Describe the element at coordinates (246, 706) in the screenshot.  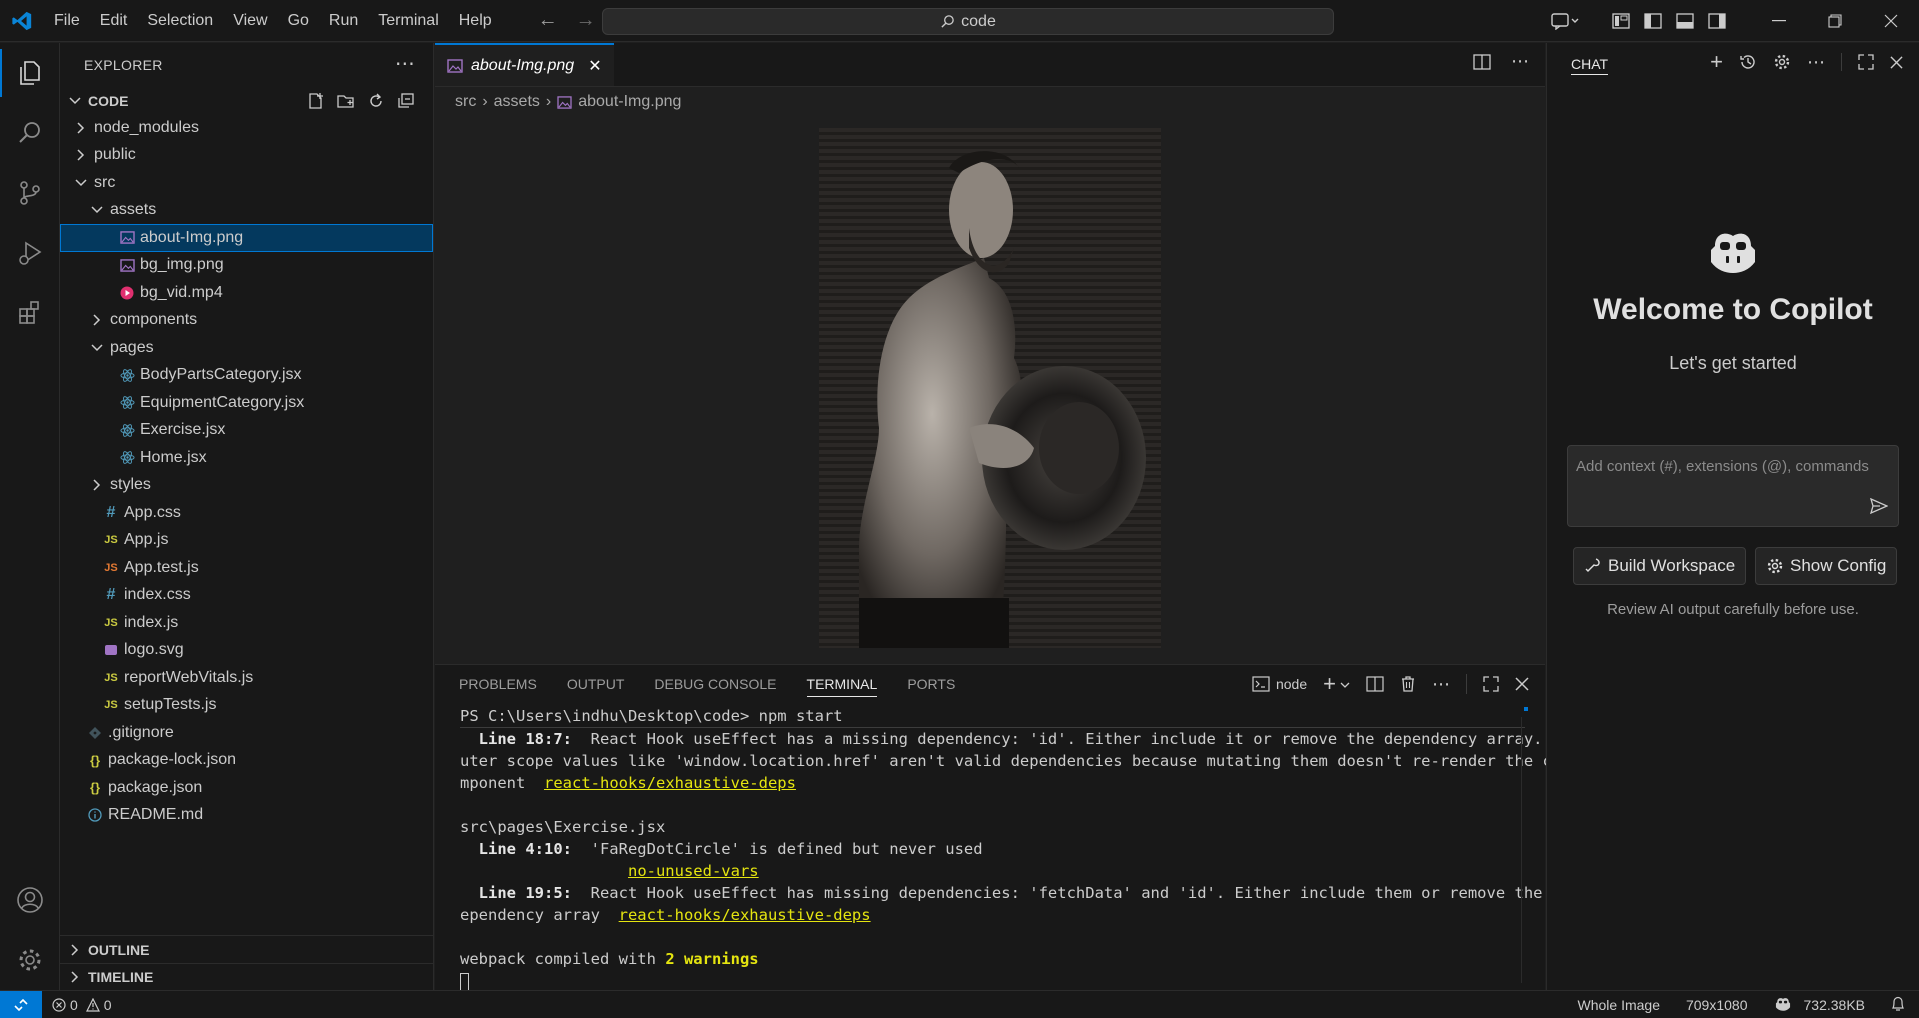
I see `file-setuptests-js: JS setupTests.js` at that location.